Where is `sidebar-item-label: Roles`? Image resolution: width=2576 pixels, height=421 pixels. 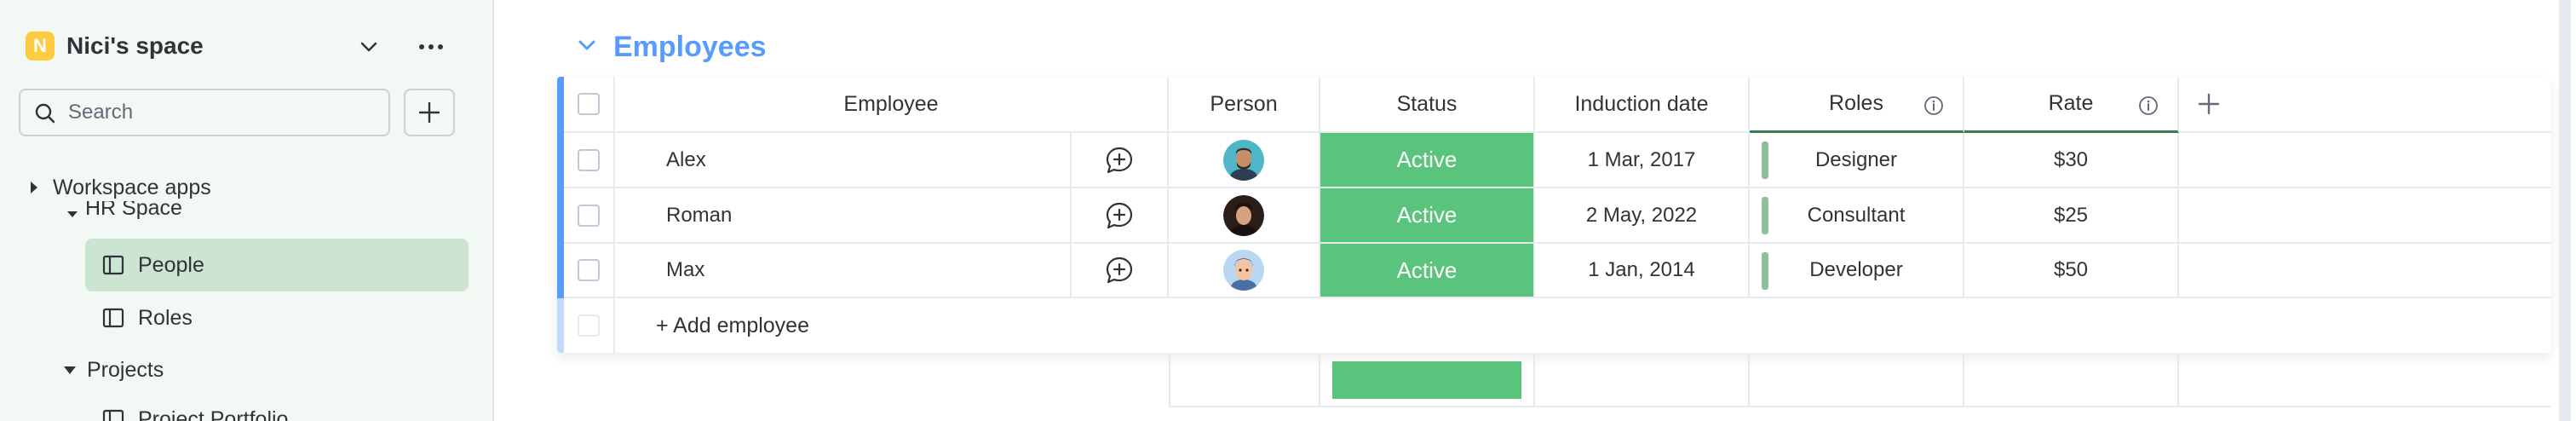 sidebar-item-label: Roles is located at coordinates (165, 318).